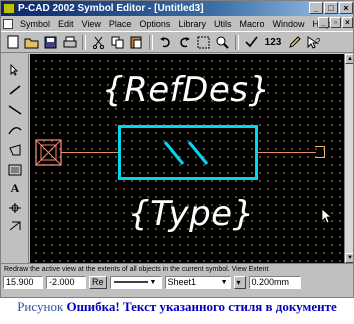 Image resolution: width=354 pixels, height=324 pixels. I want to click on zoom-icon, so click(222, 42).